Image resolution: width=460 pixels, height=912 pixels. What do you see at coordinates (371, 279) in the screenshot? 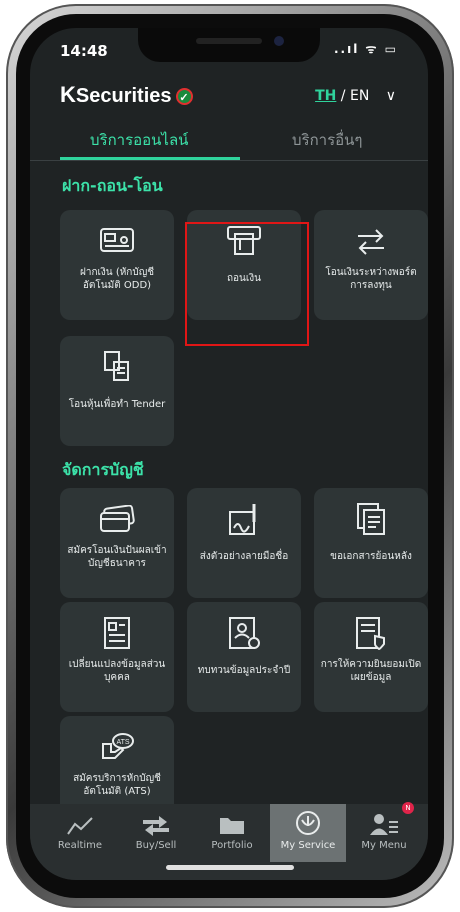
I see `card-label: โอนเงินระหว่างพอร์ตการลงทุน` at bounding box center [371, 279].